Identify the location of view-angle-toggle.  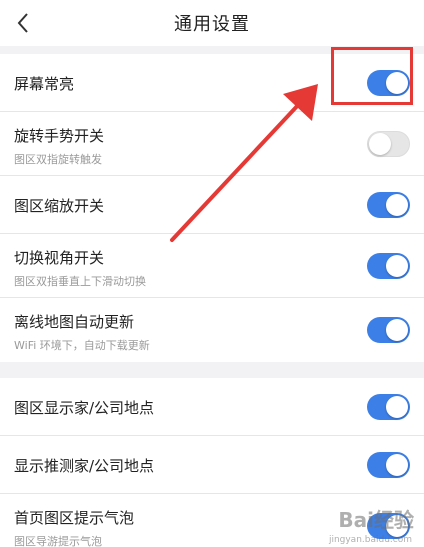
(388, 266).